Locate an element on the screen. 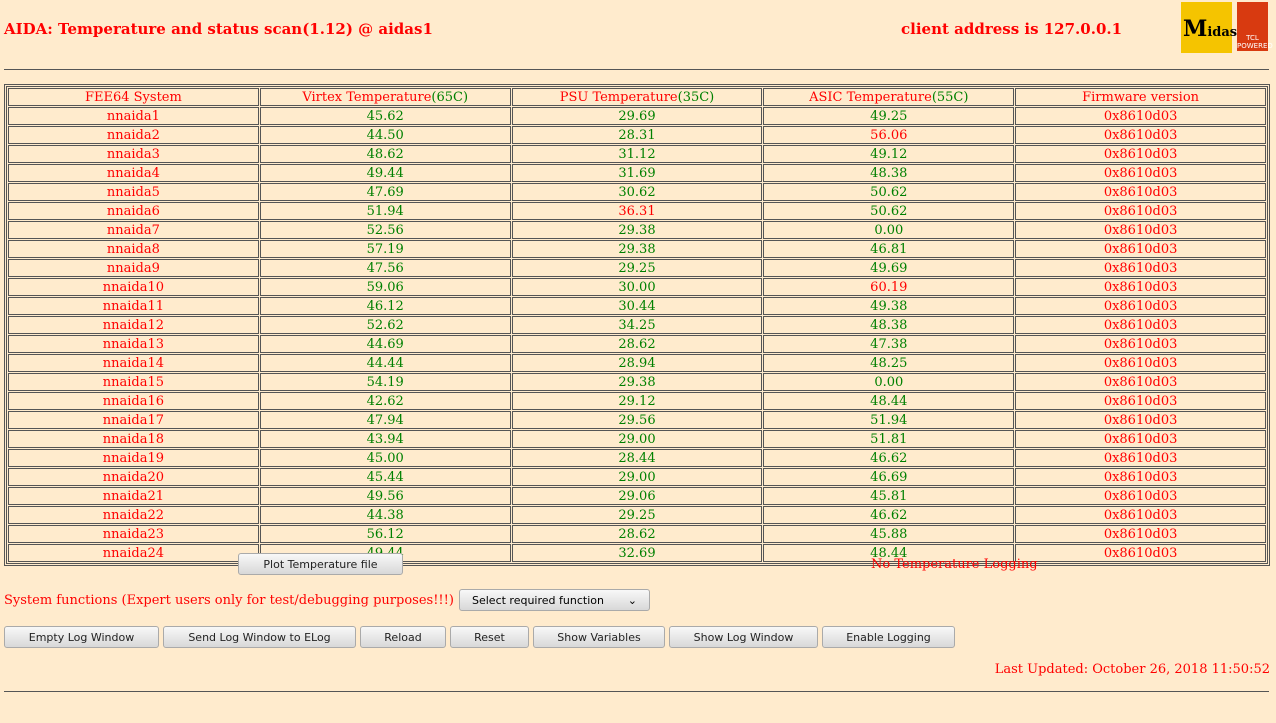 This screenshot has height=723, width=1276. virtex-temp: 51.94 is located at coordinates (385, 211).